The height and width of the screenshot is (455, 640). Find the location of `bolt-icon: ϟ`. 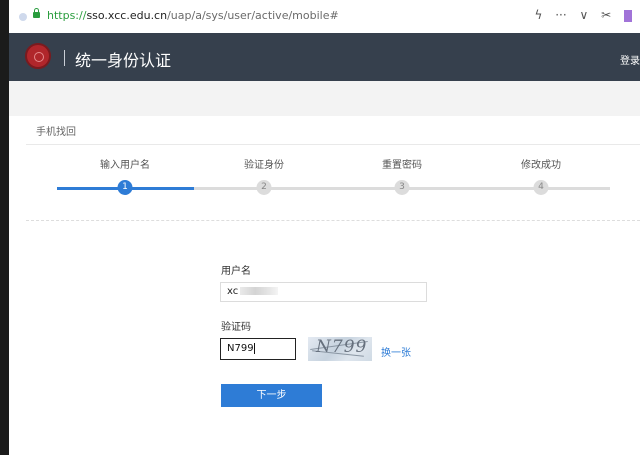

bolt-icon: ϟ is located at coordinates (538, 15).